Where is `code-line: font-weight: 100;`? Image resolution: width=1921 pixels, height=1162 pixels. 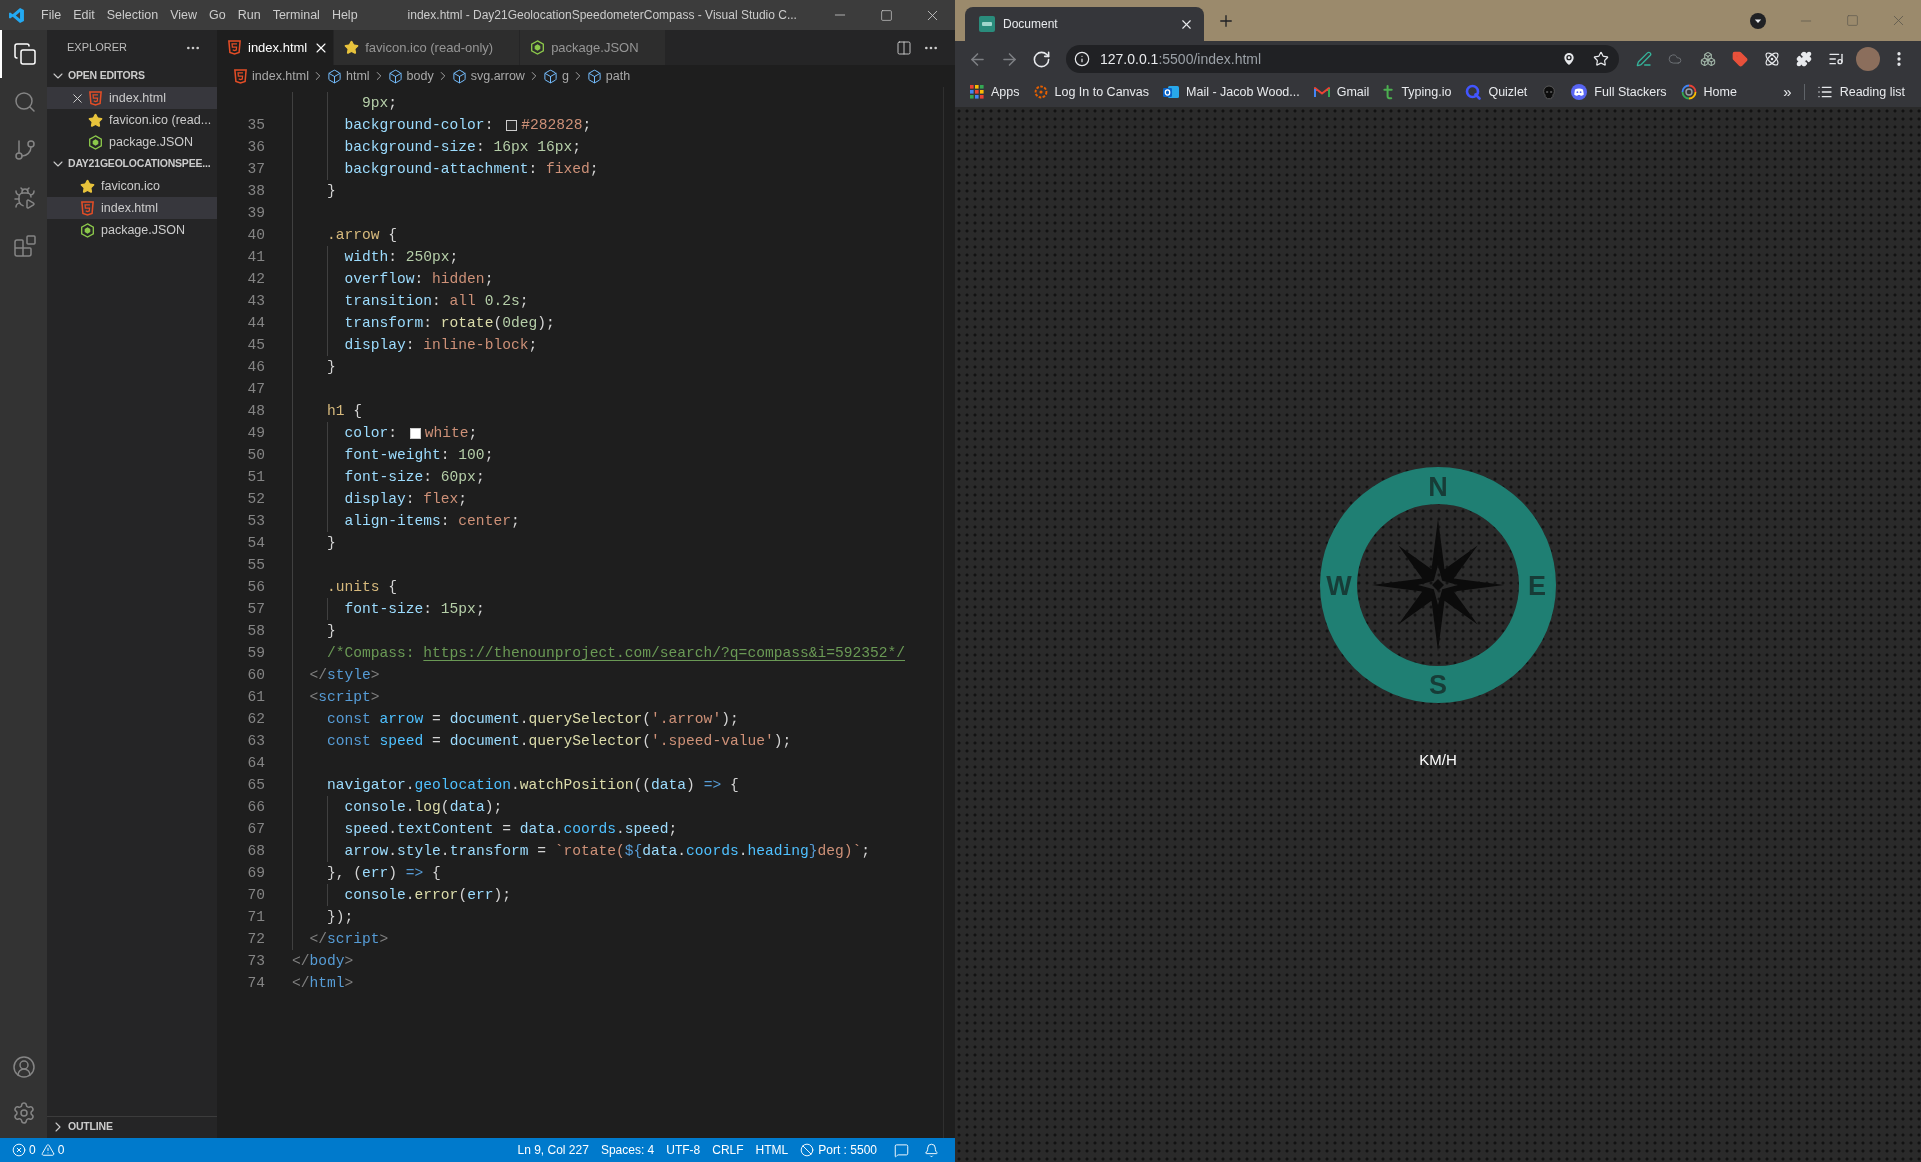 code-line: font-weight: 100; is located at coordinates (419, 455).